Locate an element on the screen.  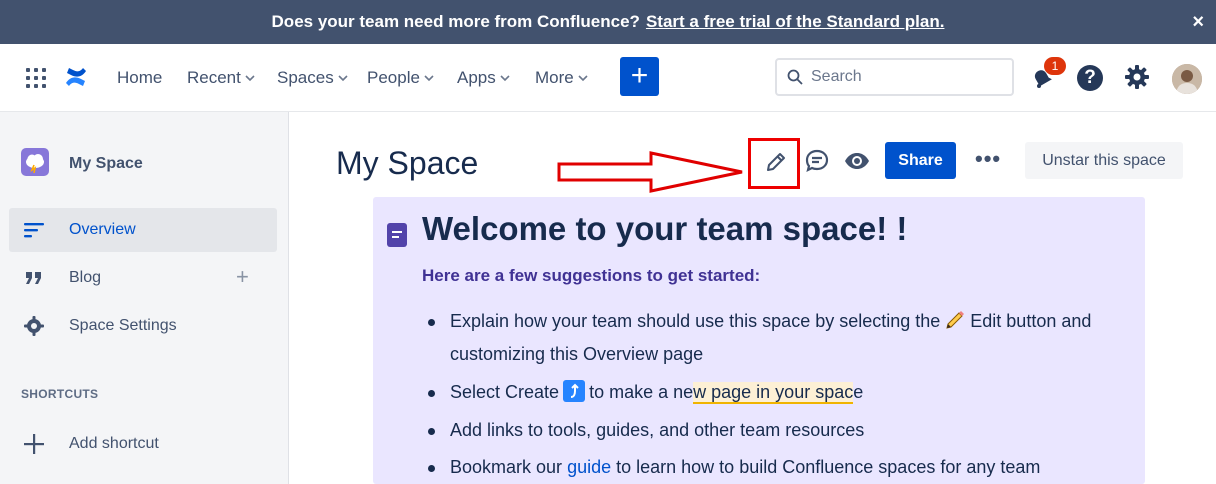
sidebar-item-label: Blog is located at coordinates (85, 277).